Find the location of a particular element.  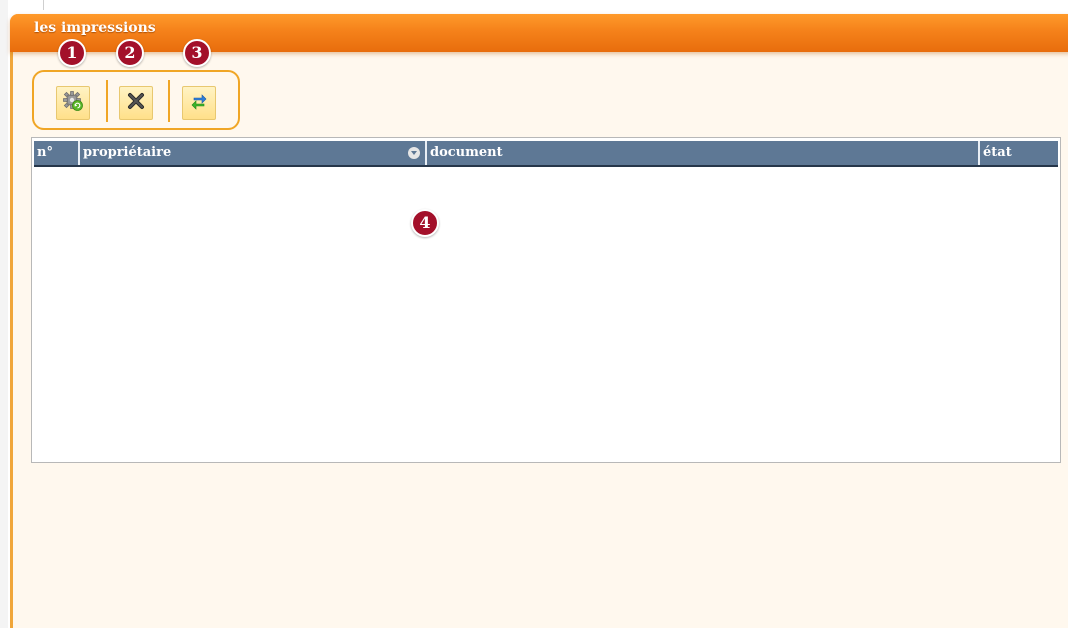

sort-dropdown-icon is located at coordinates (414, 153).